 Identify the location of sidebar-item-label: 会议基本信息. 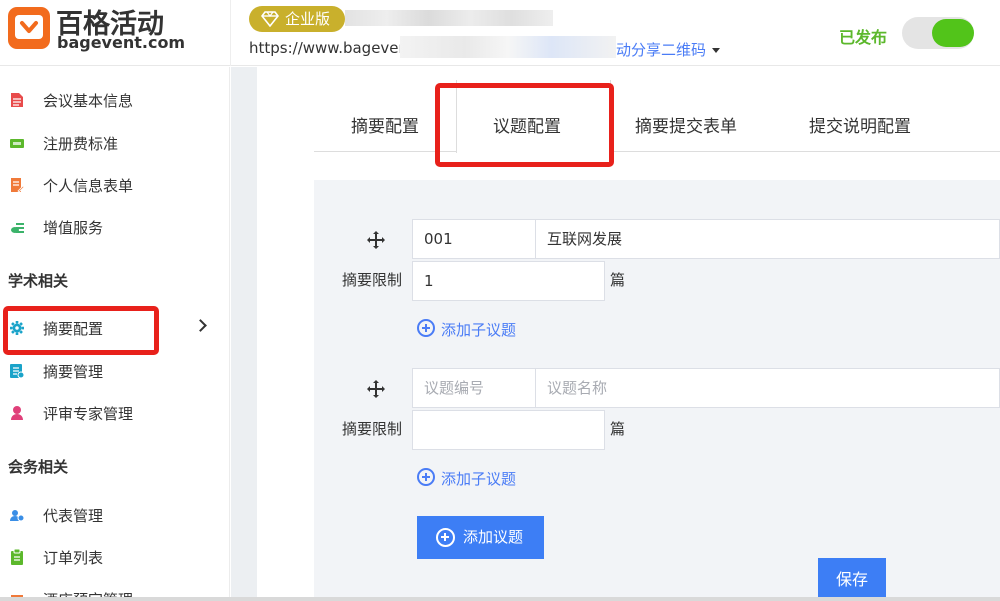
(88, 101).